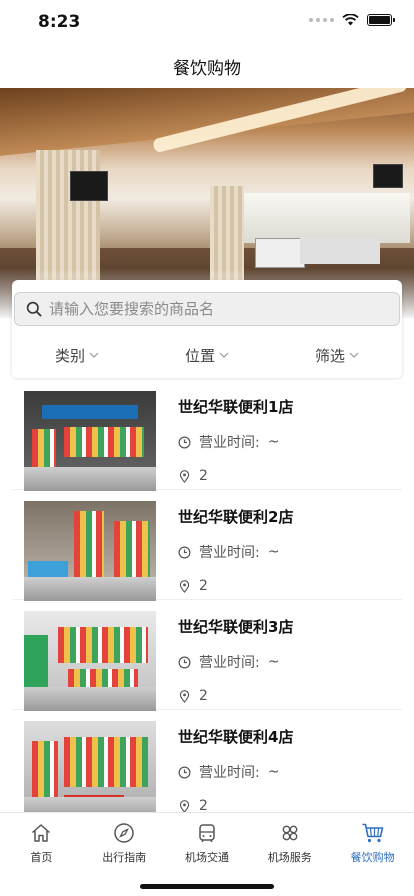 Image resolution: width=414 pixels, height=896 pixels. What do you see at coordinates (207, 22) in the screenshot?
I see `status-bar: 8:23` at bounding box center [207, 22].